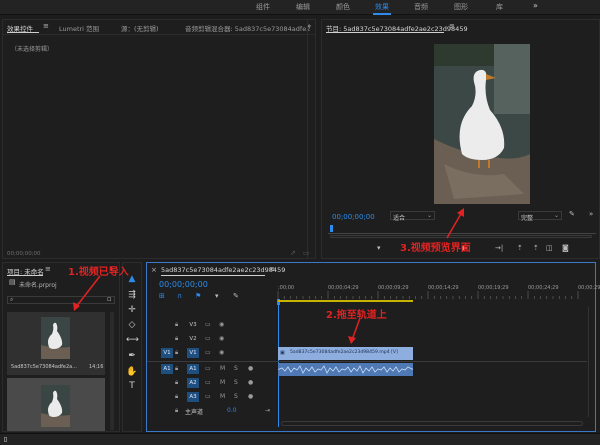 This screenshot has height=445, width=600. Describe the element at coordinates (356, 329) in the screenshot. I see `arrow-to-timeline-clip` at that location.